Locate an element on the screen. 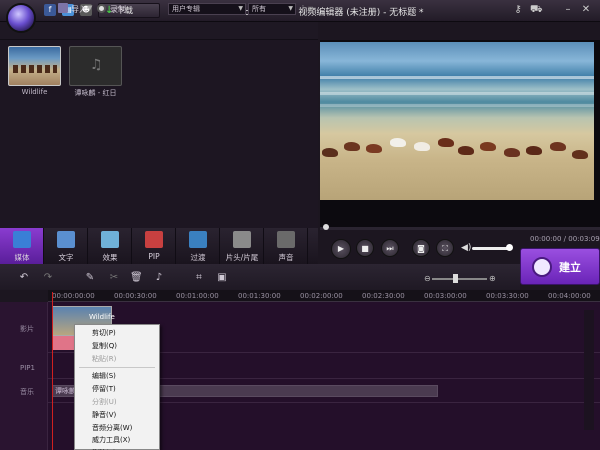 Image resolution: width=600 pixels, height=450 pixels. redo-icon: ↷ is located at coordinates (48, 277).